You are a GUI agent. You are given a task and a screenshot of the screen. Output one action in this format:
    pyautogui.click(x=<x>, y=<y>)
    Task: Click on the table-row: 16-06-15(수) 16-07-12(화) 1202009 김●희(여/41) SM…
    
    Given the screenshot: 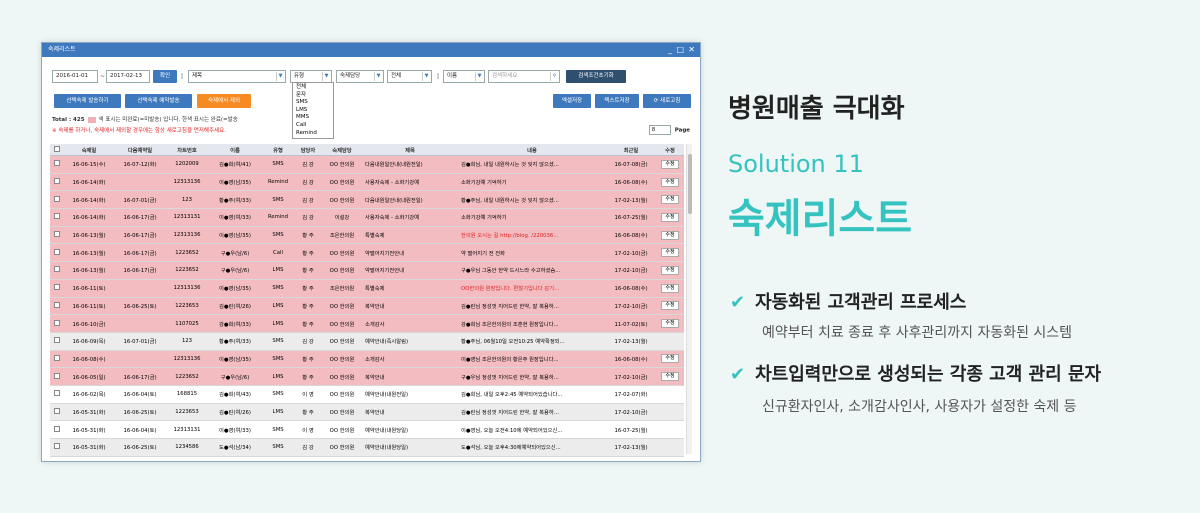 What is the action you would take?
    pyautogui.click(x=367, y=165)
    